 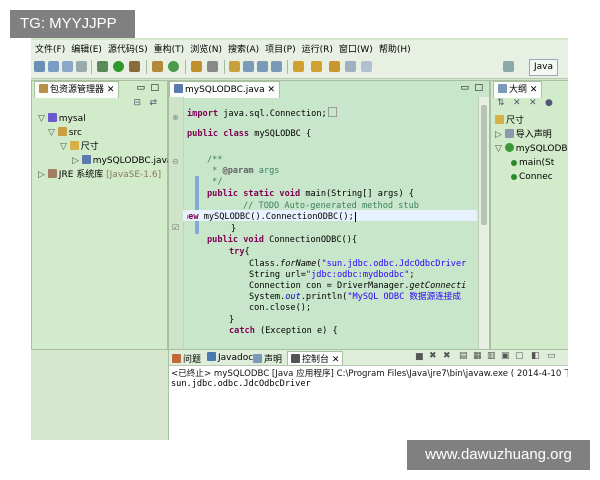 What do you see at coordinates (53, 66) in the screenshot?
I see `save-icon` at bounding box center [53, 66].